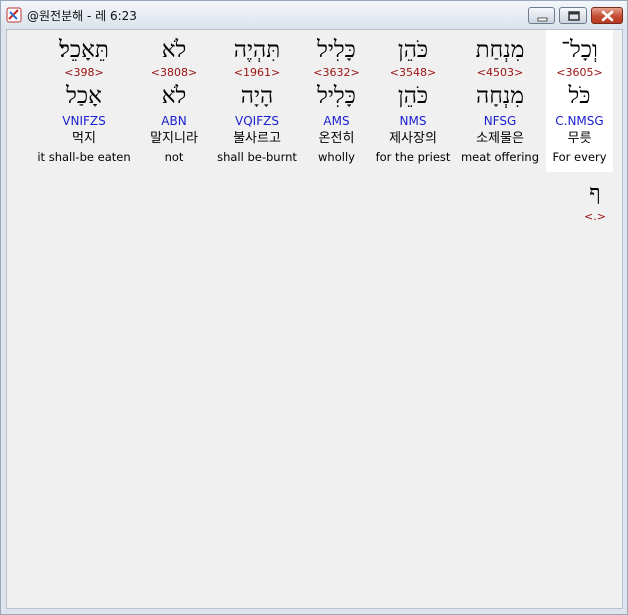 The image size is (628, 615). Describe the element at coordinates (336, 138) in the screenshot. I see `korean-gloss: 온전히` at that location.